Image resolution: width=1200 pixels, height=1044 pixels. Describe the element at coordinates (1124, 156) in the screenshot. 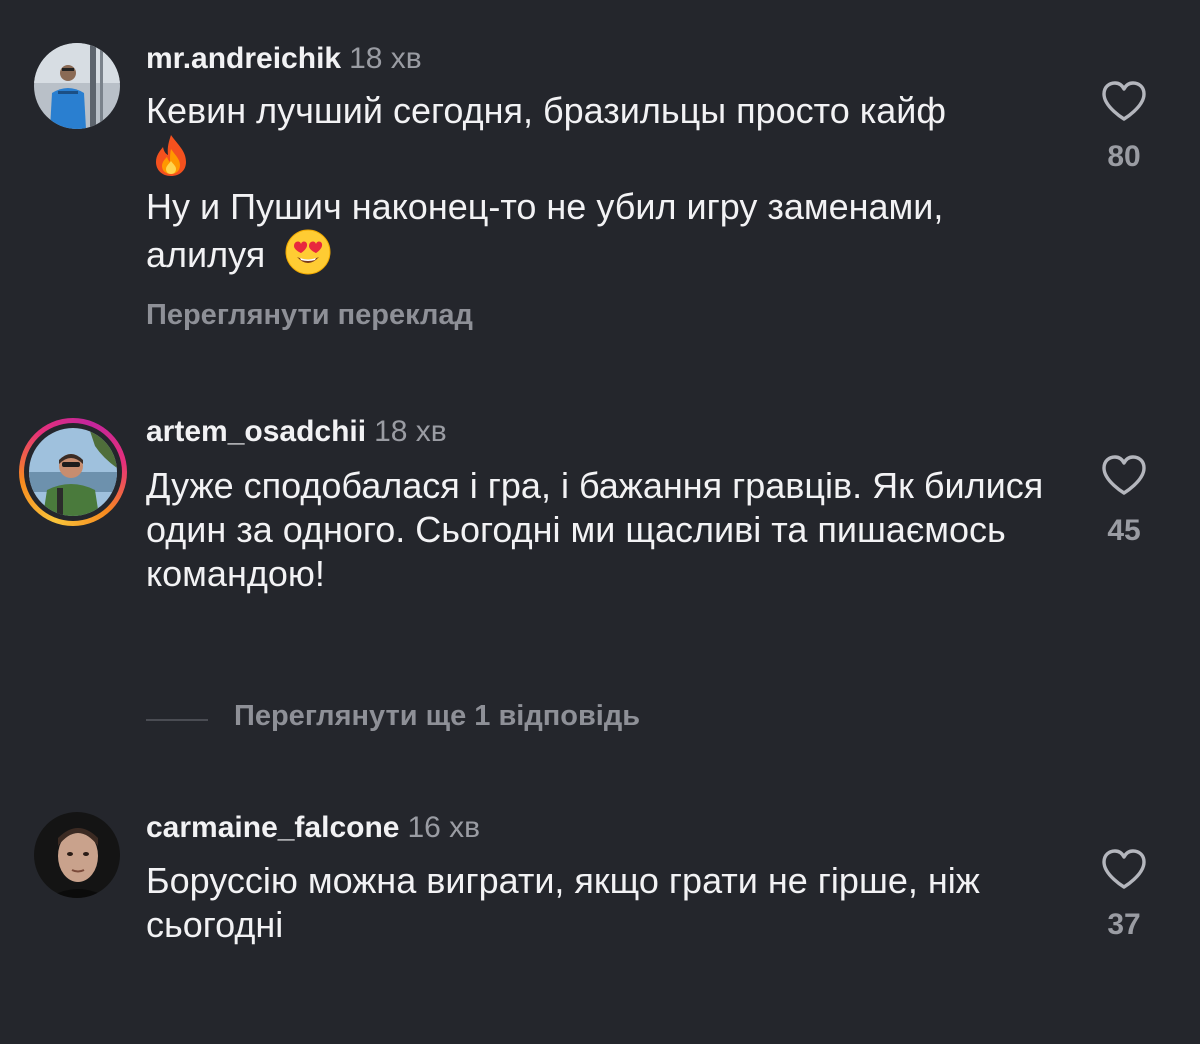

I see `like-count: 80` at that location.